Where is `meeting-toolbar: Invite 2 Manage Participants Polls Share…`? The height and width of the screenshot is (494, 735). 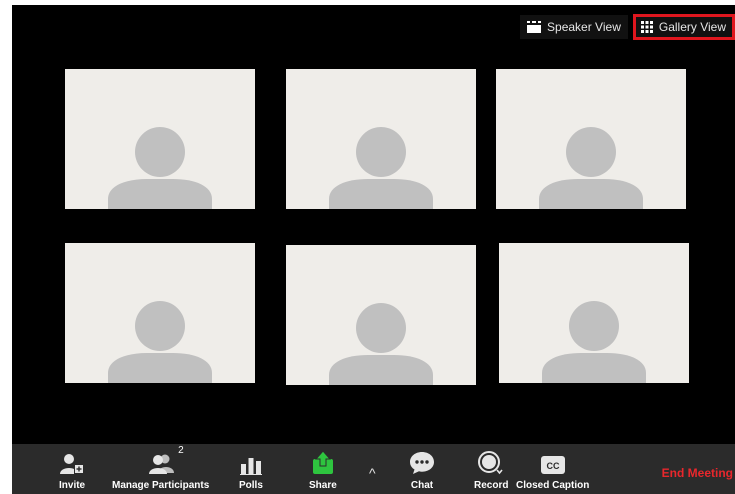
meeting-toolbar: Invite 2 Manage Participants Polls Share… is located at coordinates (373, 469).